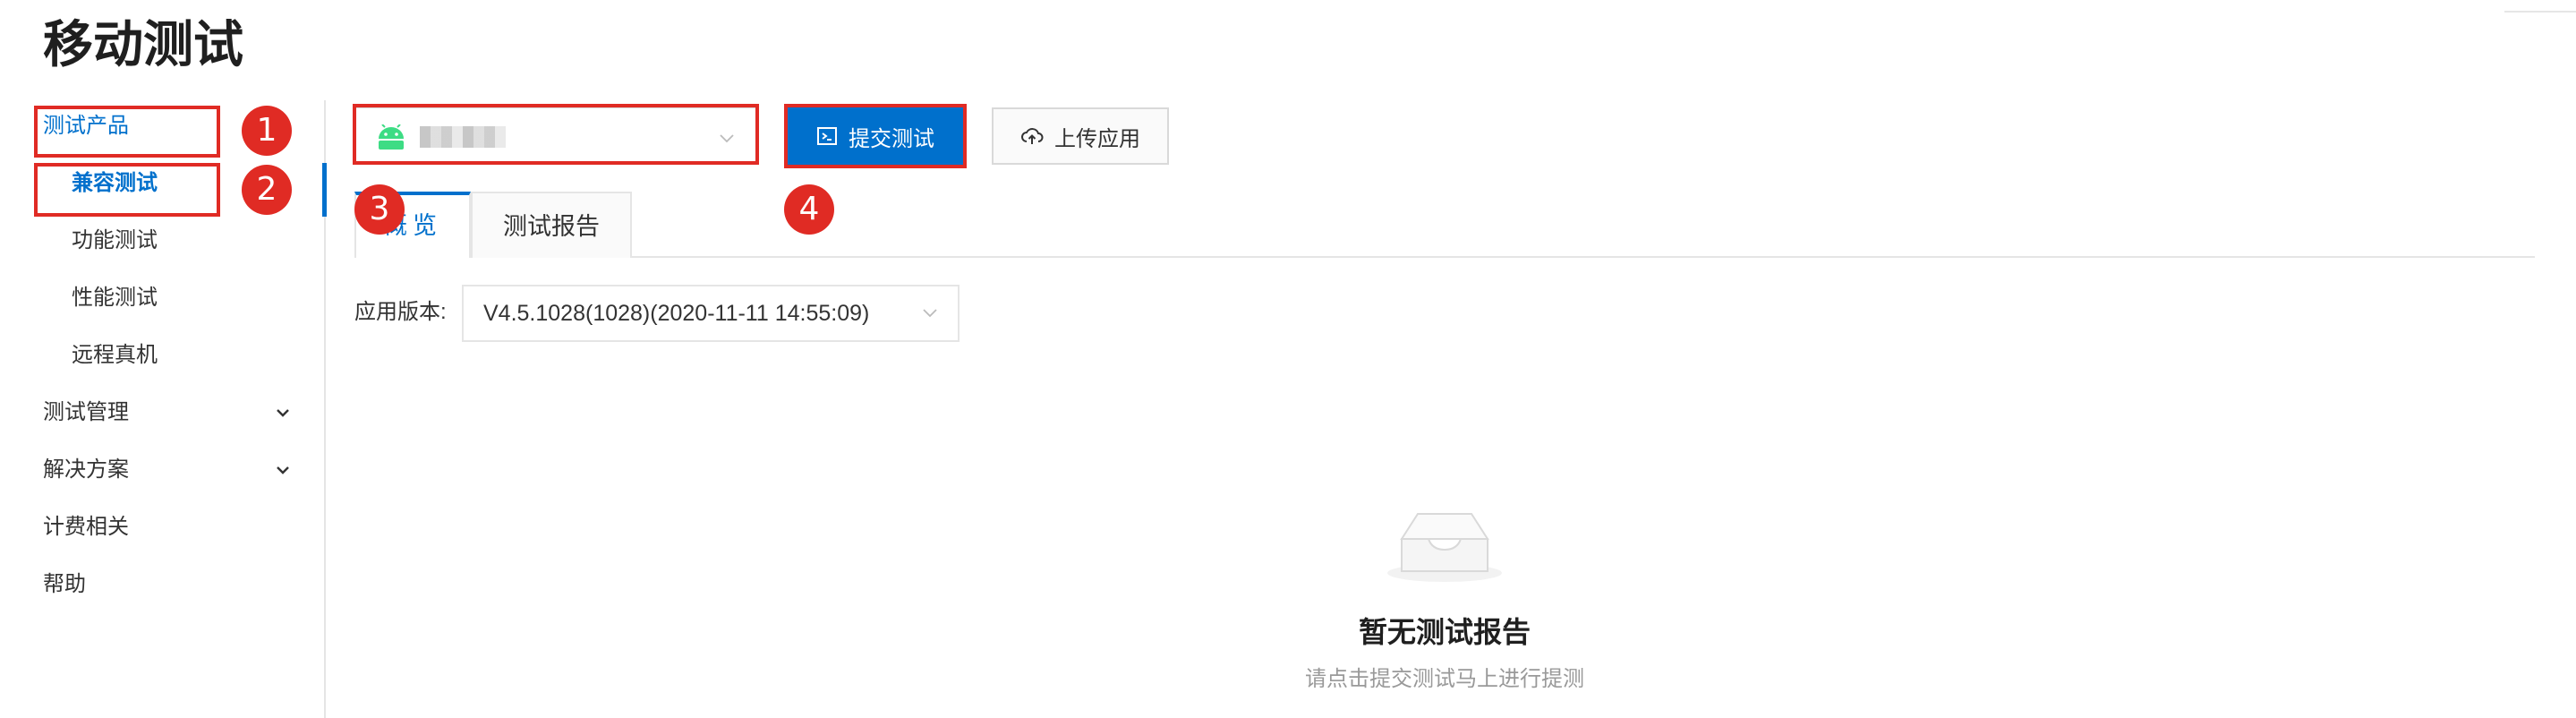 This screenshot has width=2576, height=718. I want to click on sidebar-item-test-management: 测试管理, so click(86, 412).